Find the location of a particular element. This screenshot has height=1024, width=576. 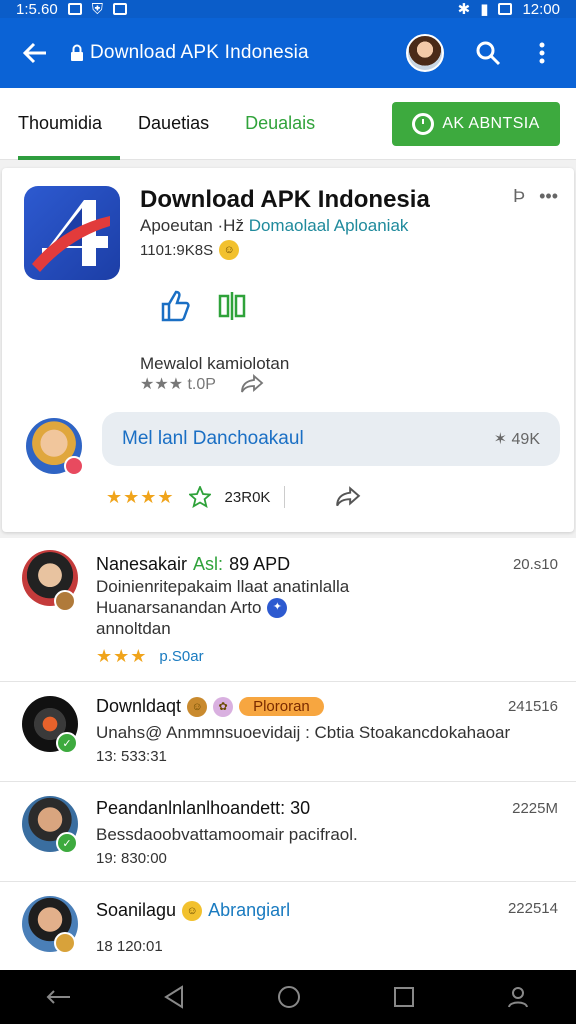

divider is located at coordinates (285, 497).